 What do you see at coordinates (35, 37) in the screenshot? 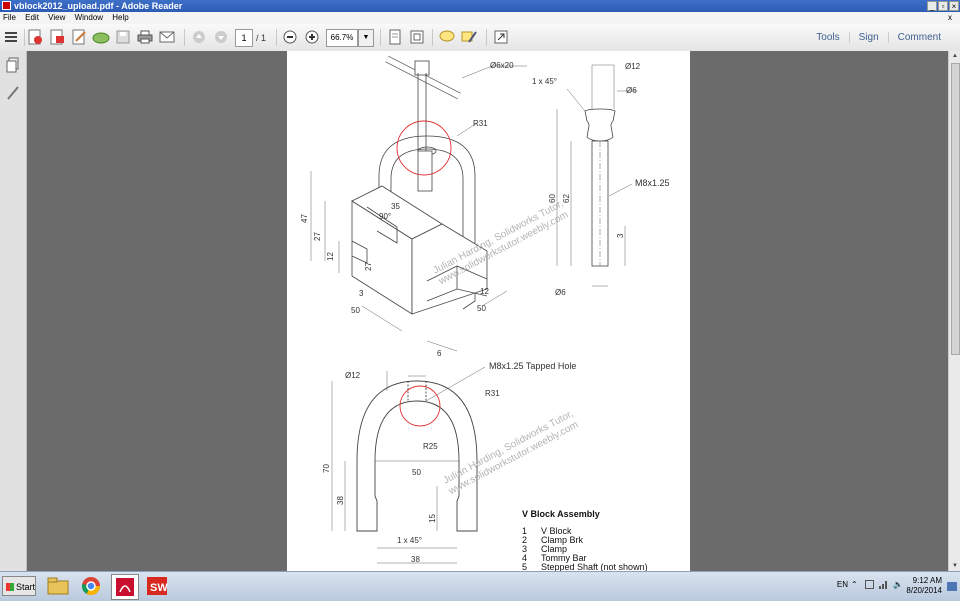
I see `create-pdf-icon` at bounding box center [35, 37].